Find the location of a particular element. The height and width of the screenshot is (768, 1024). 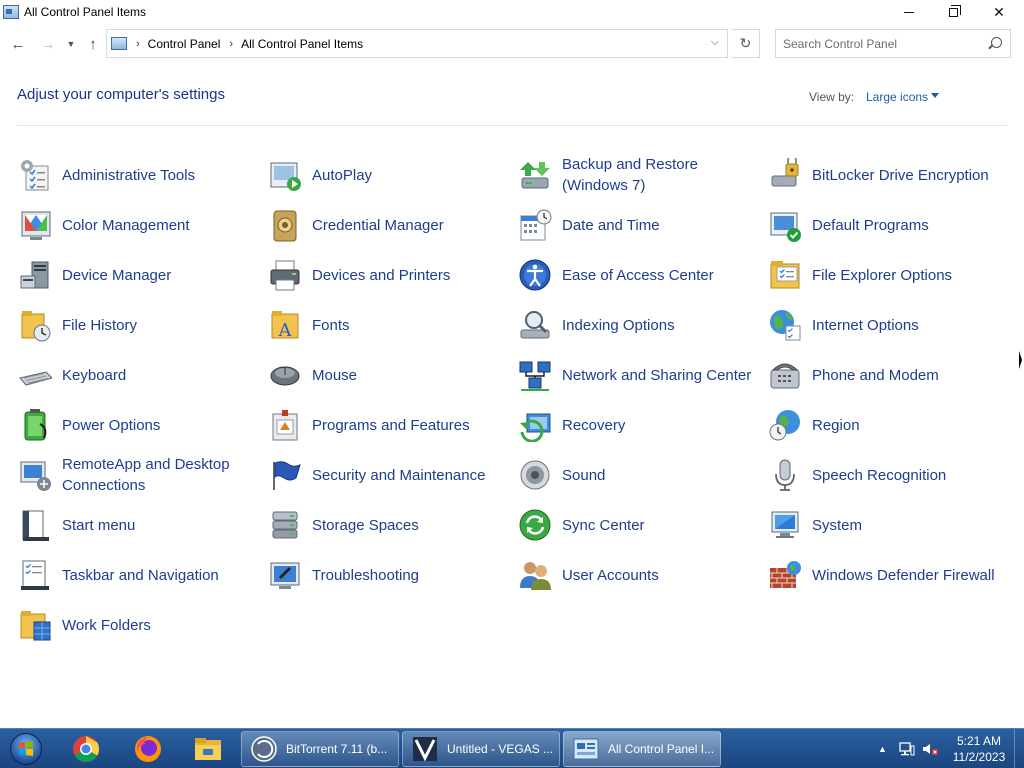

control-panel-item: Keyboard is located at coordinates (135, 375).